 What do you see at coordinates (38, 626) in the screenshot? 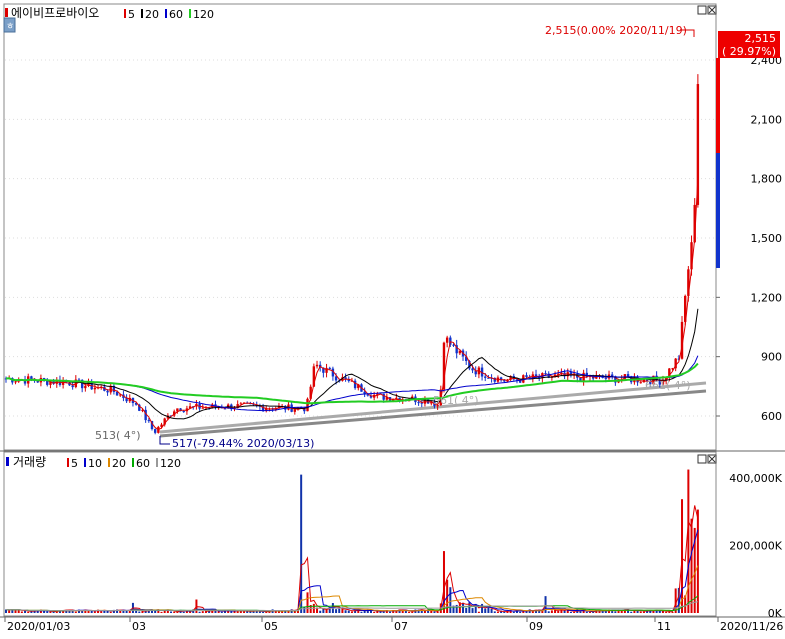
I see `x-tick-label: 2020/01/03` at bounding box center [38, 626].